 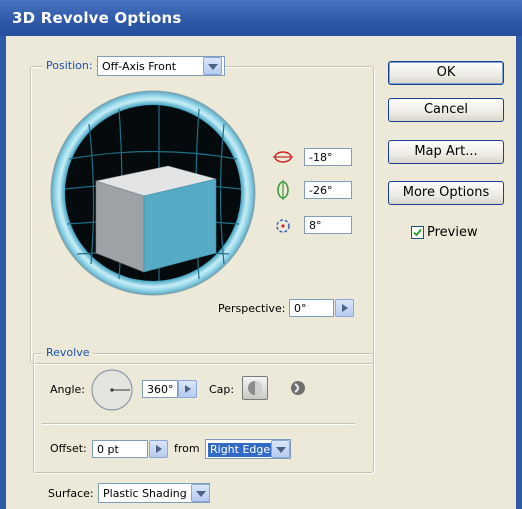 I want to click on perspective-label: Perspective:, so click(x=252, y=308).